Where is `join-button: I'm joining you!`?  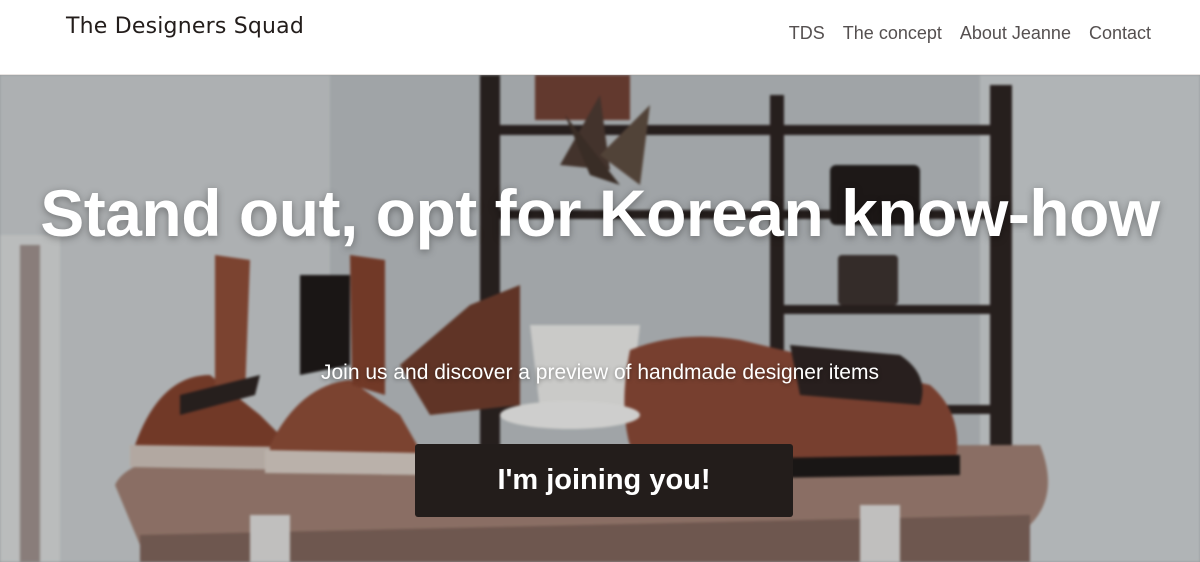 join-button: I'm joining you! is located at coordinates (604, 480).